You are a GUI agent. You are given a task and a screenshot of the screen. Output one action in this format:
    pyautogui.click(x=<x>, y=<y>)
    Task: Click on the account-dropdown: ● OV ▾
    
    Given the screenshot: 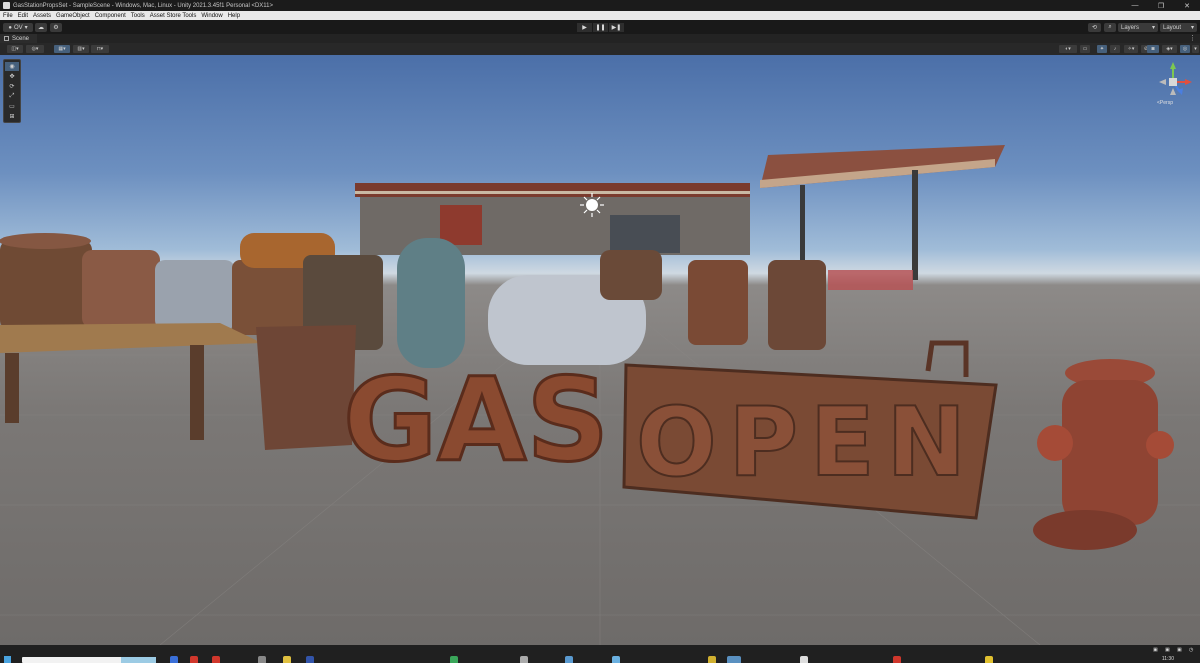 What is the action you would take?
    pyautogui.click(x=18, y=27)
    